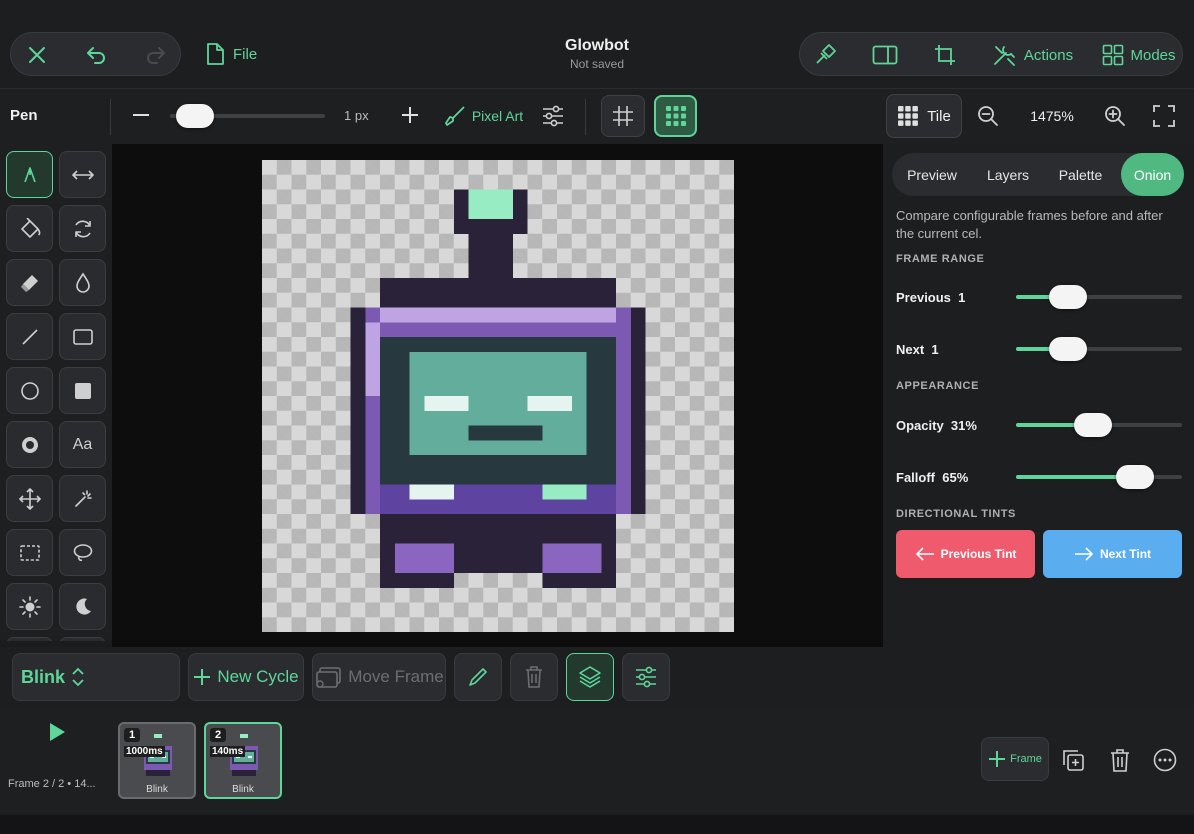 This screenshot has height=834, width=1194. I want to click on rectangle-tool, so click(82, 336).